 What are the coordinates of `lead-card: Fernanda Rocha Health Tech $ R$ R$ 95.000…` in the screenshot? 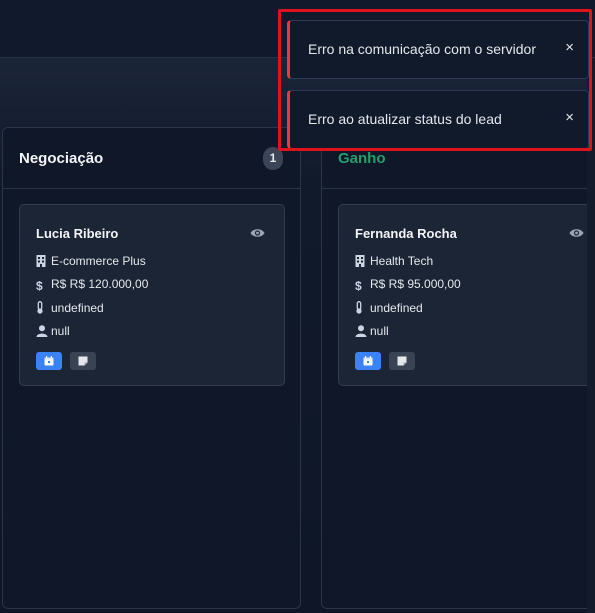 It's located at (466, 295).